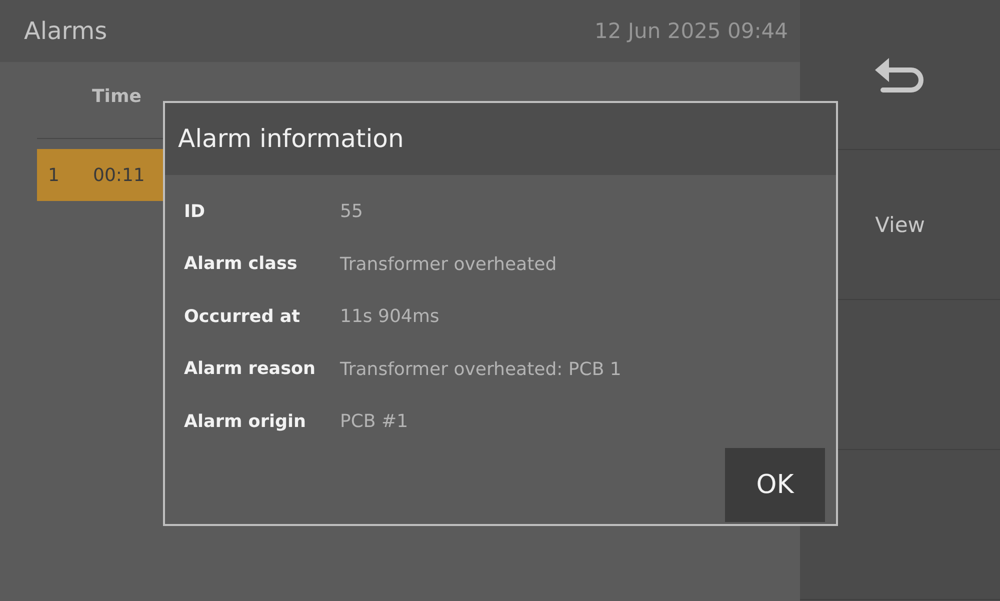  Describe the element at coordinates (481, 369) in the screenshot. I see `field-value: Transformer overheated: PCB 1` at that location.